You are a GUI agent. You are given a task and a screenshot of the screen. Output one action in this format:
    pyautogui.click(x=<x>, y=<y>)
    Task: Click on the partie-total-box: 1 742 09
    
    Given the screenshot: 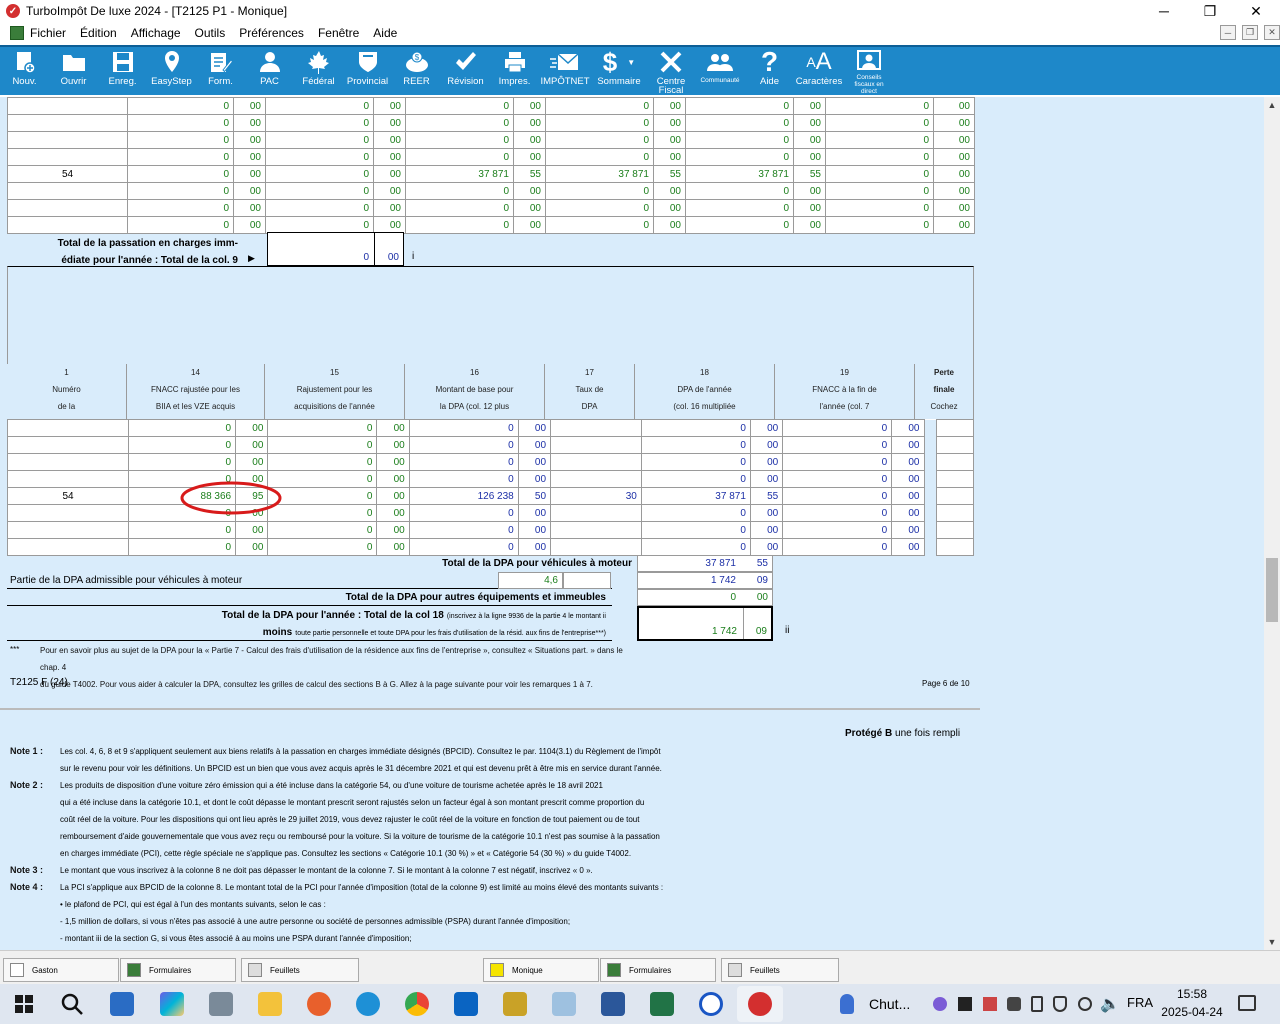 What is the action you would take?
    pyautogui.click(x=705, y=580)
    